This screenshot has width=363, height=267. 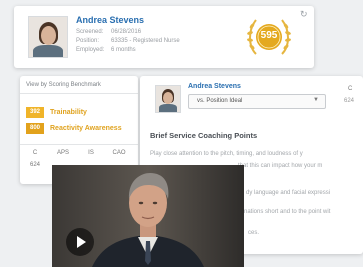 I want to click on scoring-header: View by Scoring Benchmark, so click(x=63, y=85).